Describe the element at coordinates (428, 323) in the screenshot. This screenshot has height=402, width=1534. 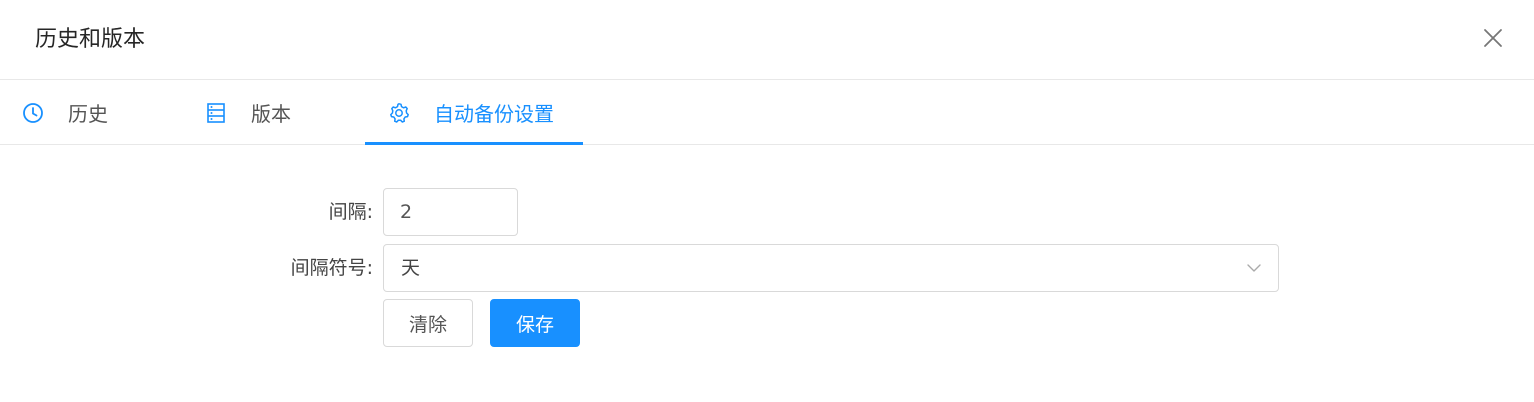
I see `clear-button: 清除` at that location.